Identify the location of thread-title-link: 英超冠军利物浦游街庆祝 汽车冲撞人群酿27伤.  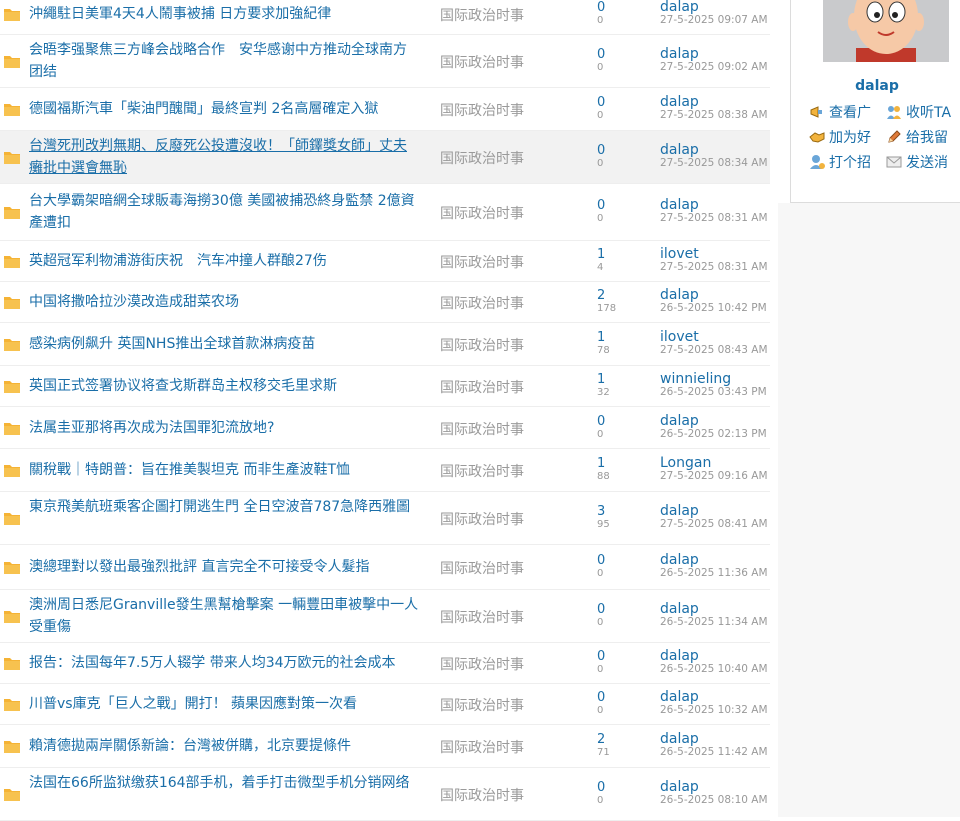
(224, 261).